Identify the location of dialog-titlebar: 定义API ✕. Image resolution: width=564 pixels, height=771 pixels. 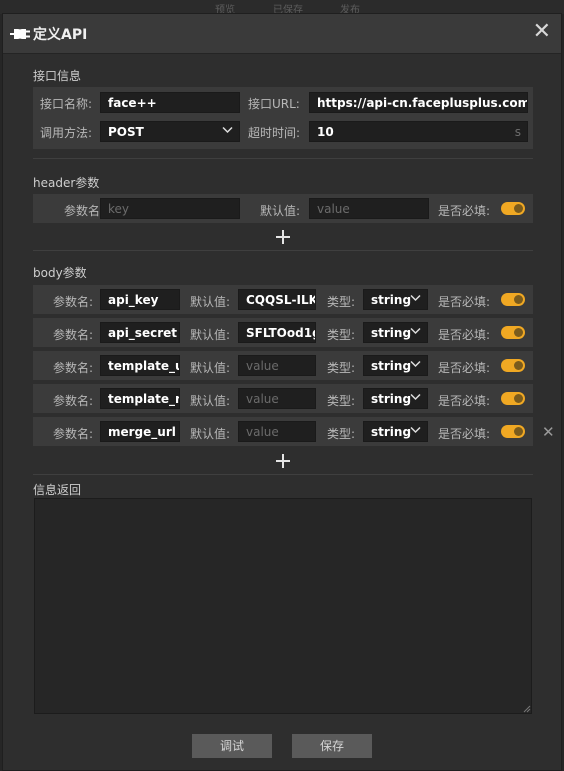
(282, 34).